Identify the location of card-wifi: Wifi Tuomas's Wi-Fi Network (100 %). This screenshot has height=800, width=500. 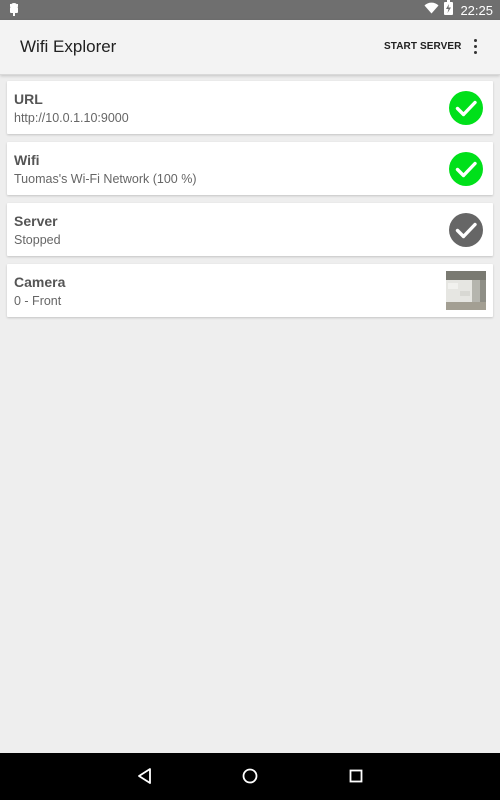
(250, 168).